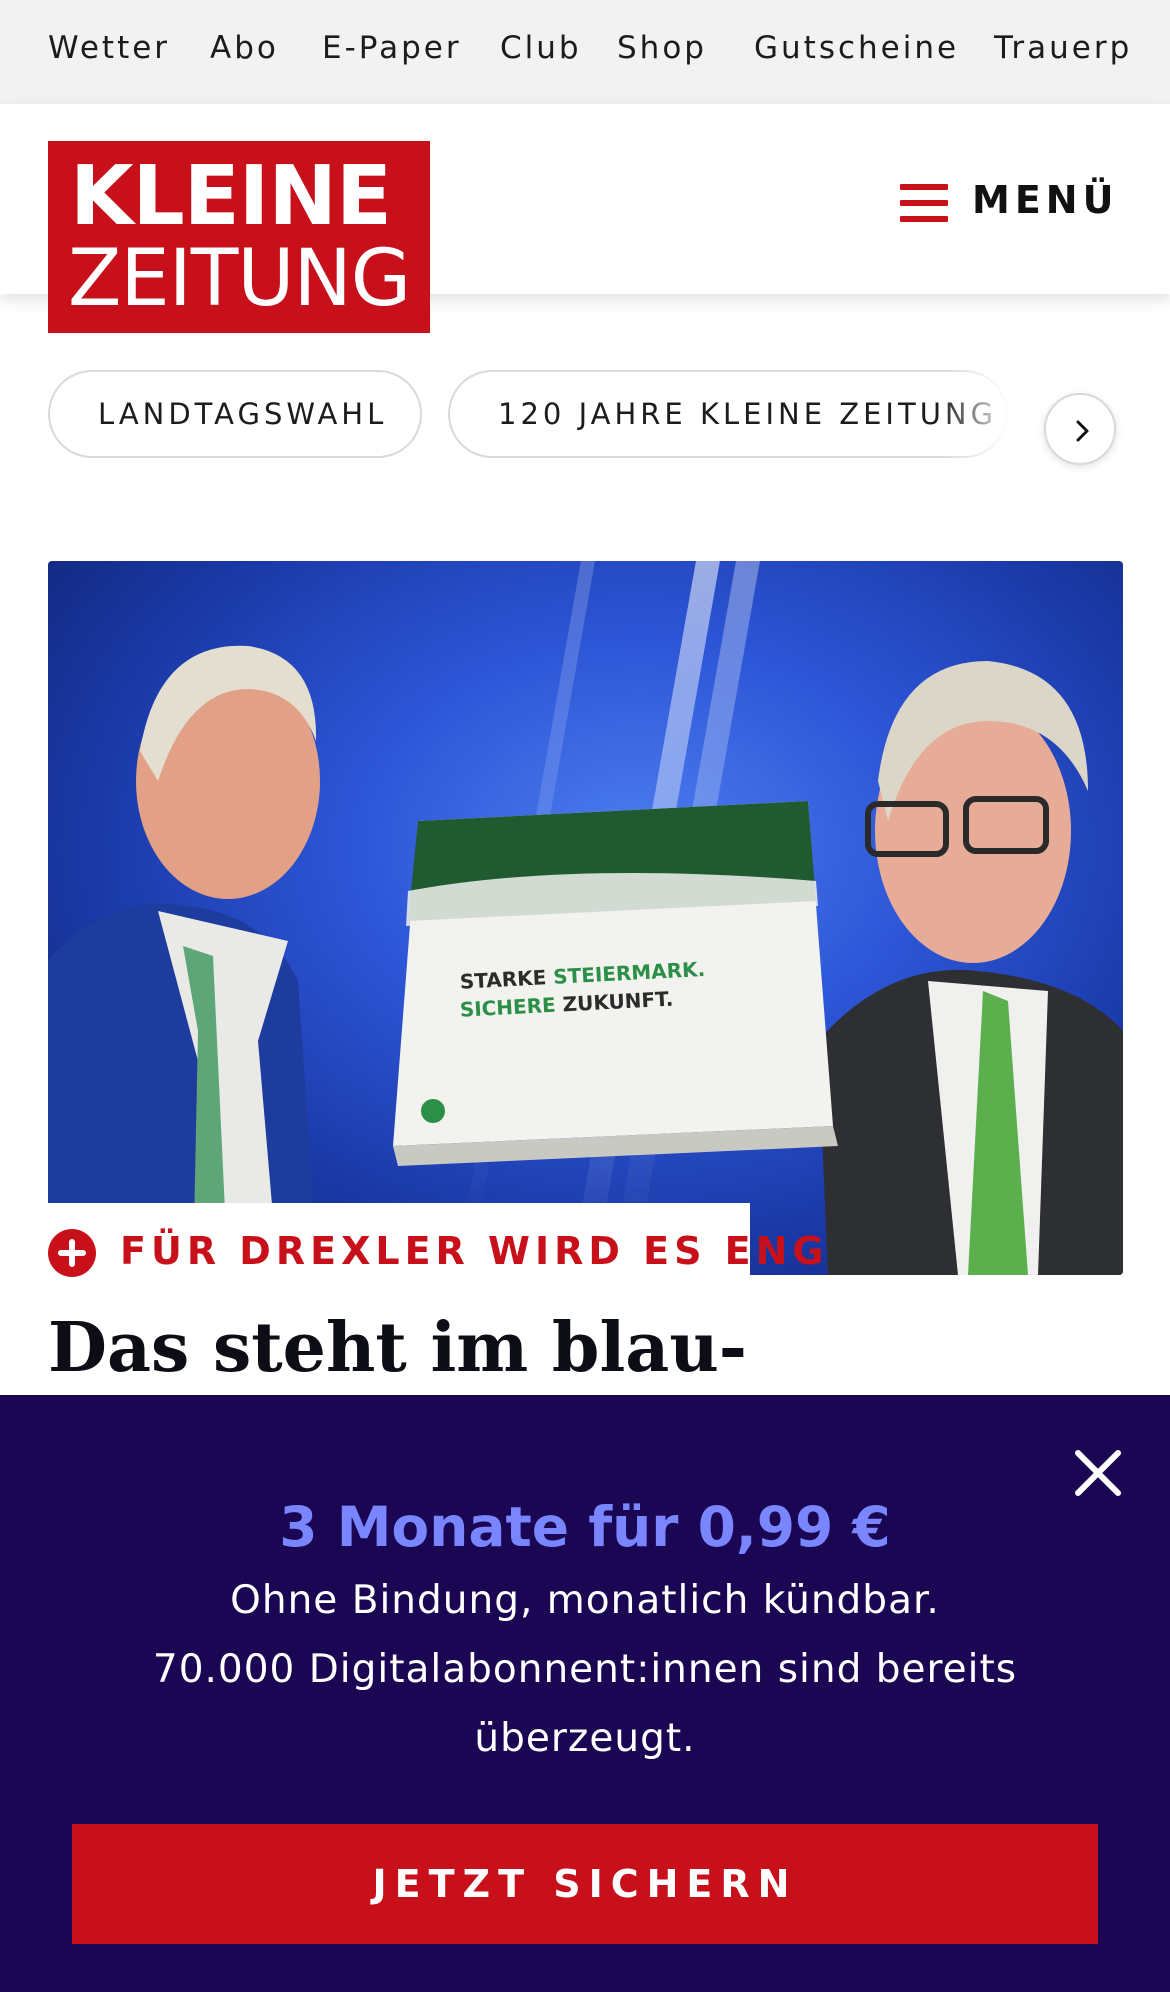 The width and height of the screenshot is (1170, 1992). What do you see at coordinates (1045, 200) in the screenshot?
I see `menu-label: MENÜ` at bounding box center [1045, 200].